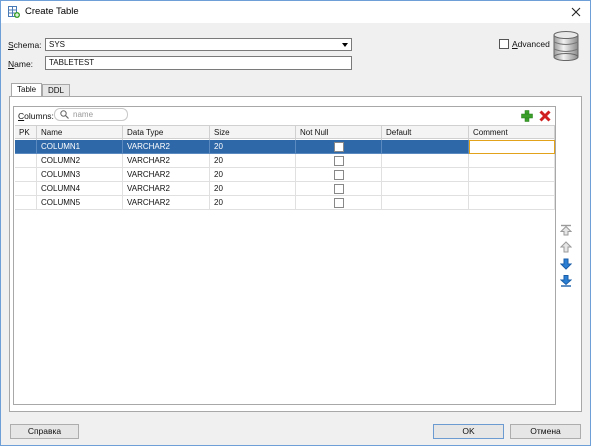 This screenshot has width=591, height=446. Describe the element at coordinates (83, 114) in the screenshot. I see `search-placeholder: name` at that location.